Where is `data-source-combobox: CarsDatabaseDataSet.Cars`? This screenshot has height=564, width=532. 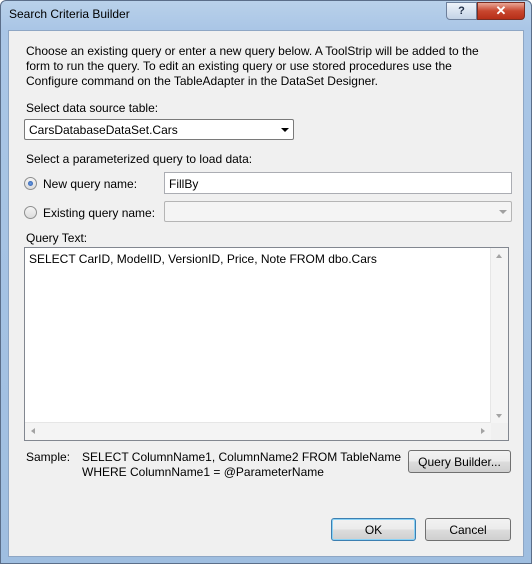 data-source-combobox: CarsDatabaseDataSet.Cars is located at coordinates (159, 129).